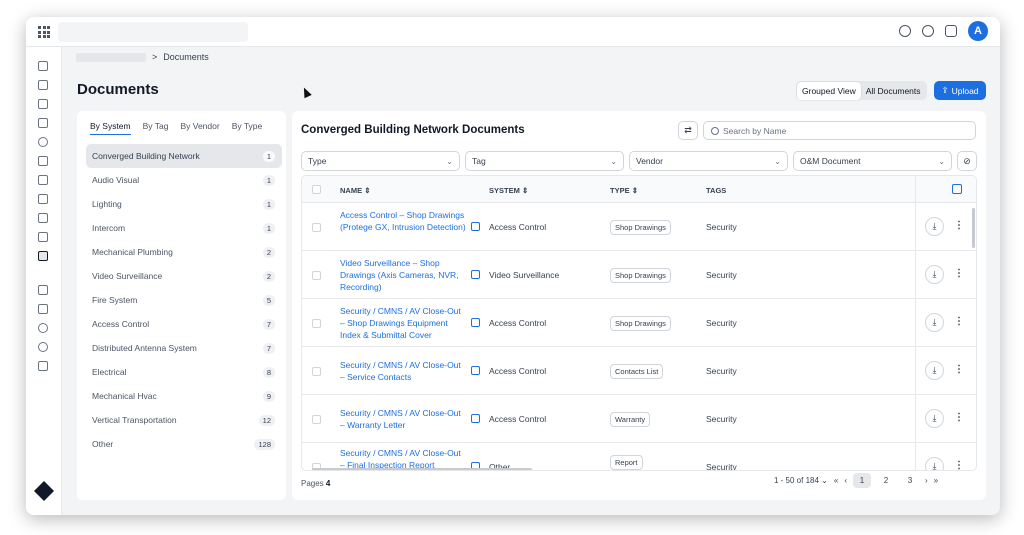  What do you see at coordinates (184, 420) in the screenshot?
I see `list-item: Vertical Transportation 12` at bounding box center [184, 420].